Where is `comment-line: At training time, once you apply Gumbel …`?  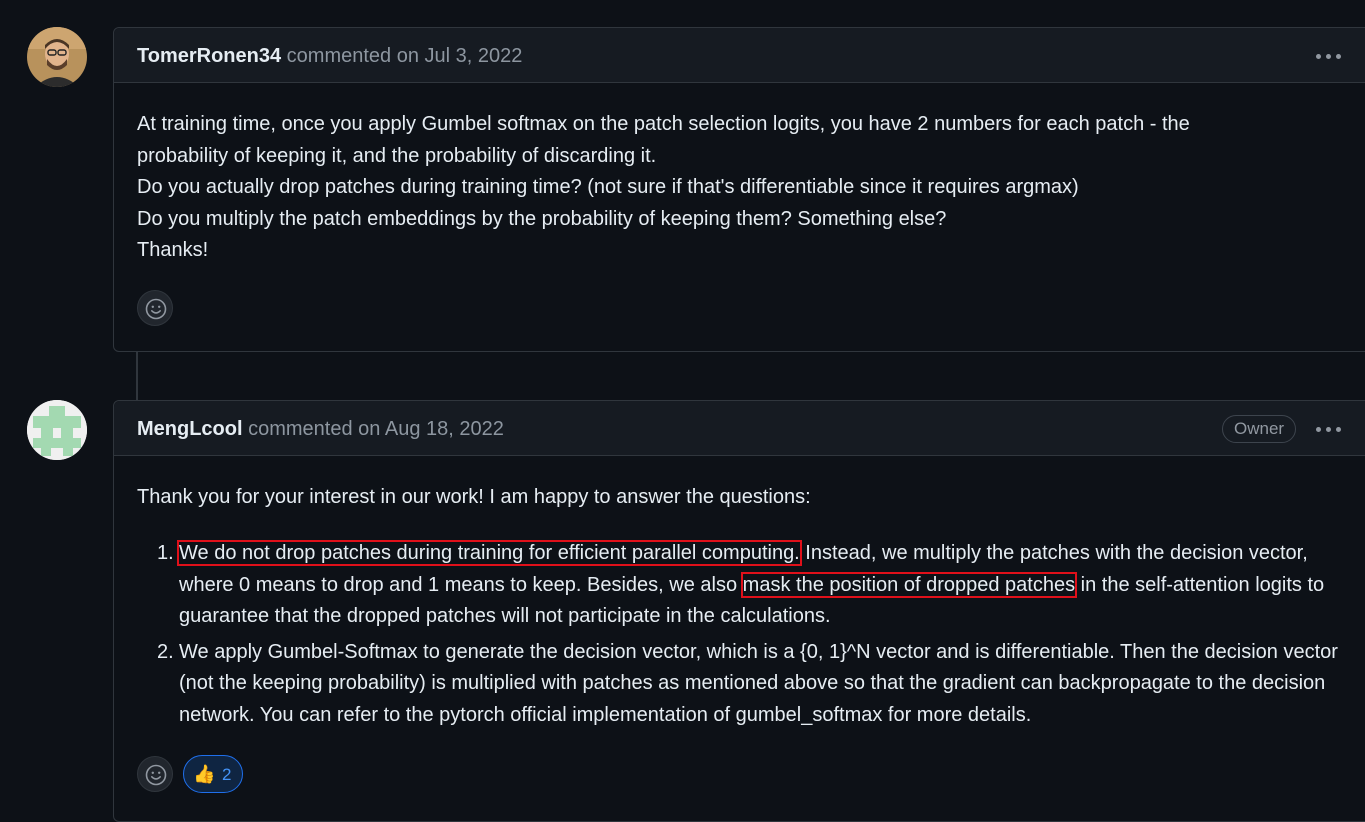
comment-line: At training time, once you apply Gumbel … is located at coordinates (663, 124).